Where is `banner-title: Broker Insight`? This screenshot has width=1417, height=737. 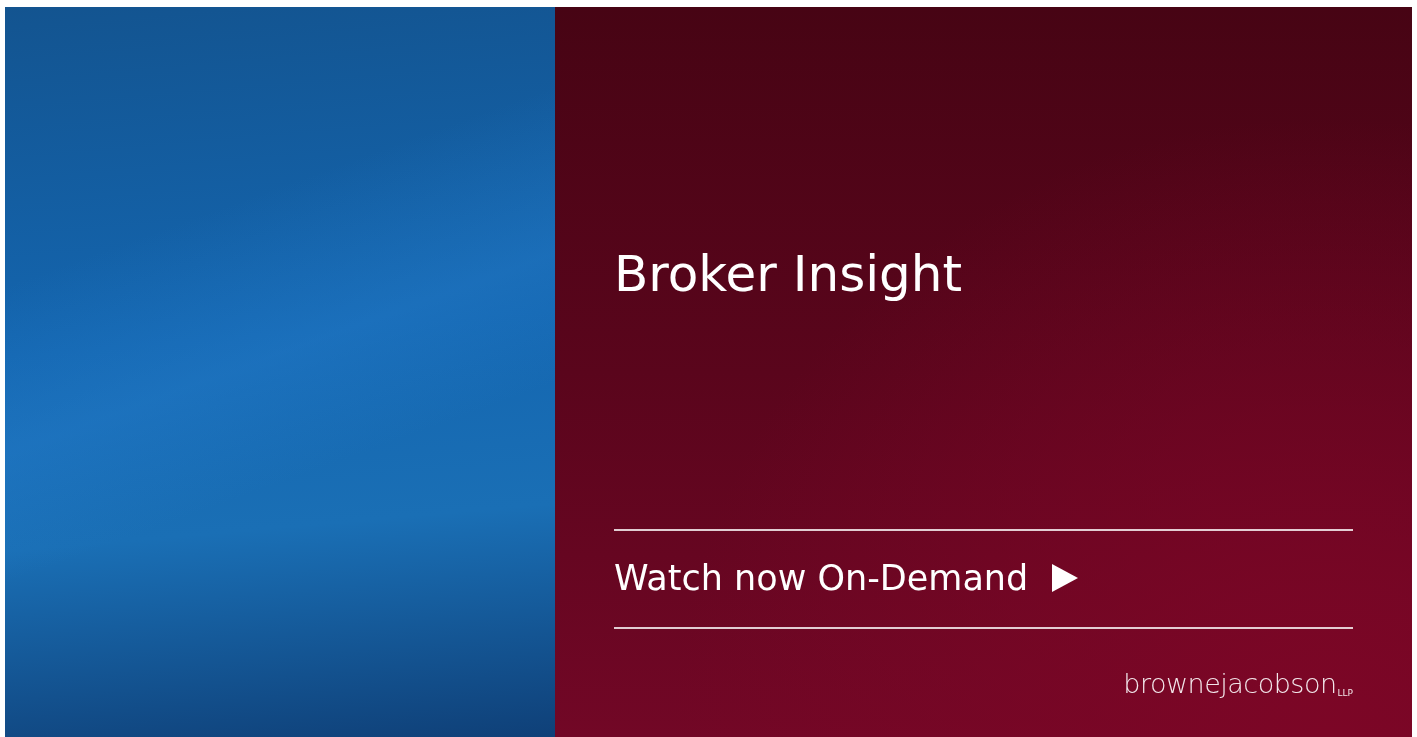 banner-title: Broker Insight is located at coordinates (788, 274).